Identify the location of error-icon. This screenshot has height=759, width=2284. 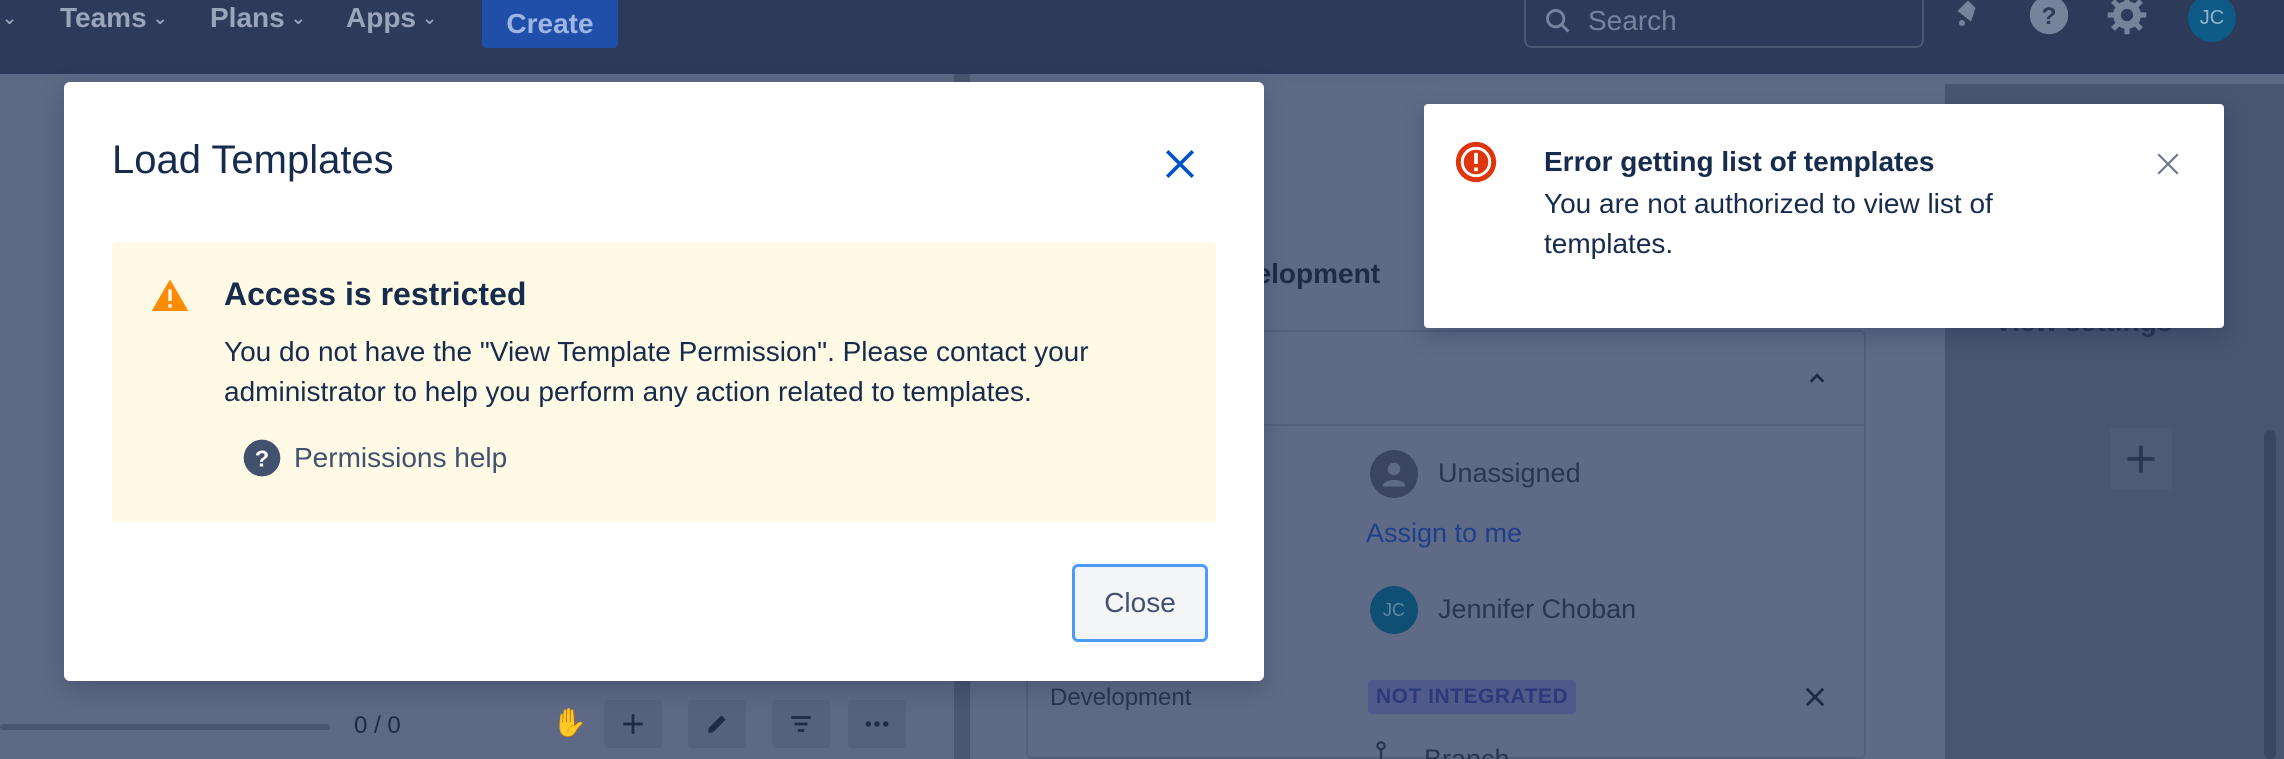
(1476, 162).